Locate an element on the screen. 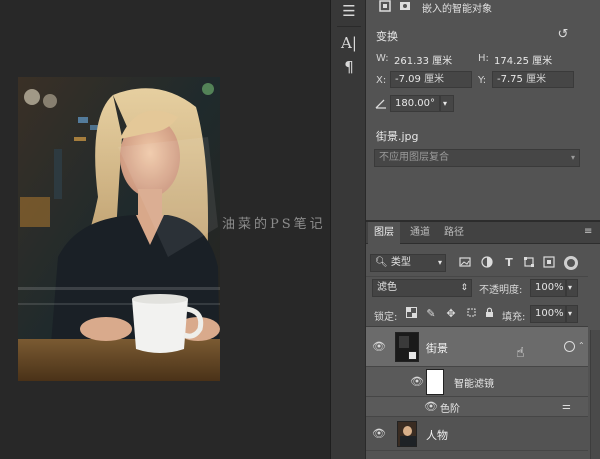 The width and height of the screenshot is (600, 459). y-label: Y: is located at coordinates (482, 80).